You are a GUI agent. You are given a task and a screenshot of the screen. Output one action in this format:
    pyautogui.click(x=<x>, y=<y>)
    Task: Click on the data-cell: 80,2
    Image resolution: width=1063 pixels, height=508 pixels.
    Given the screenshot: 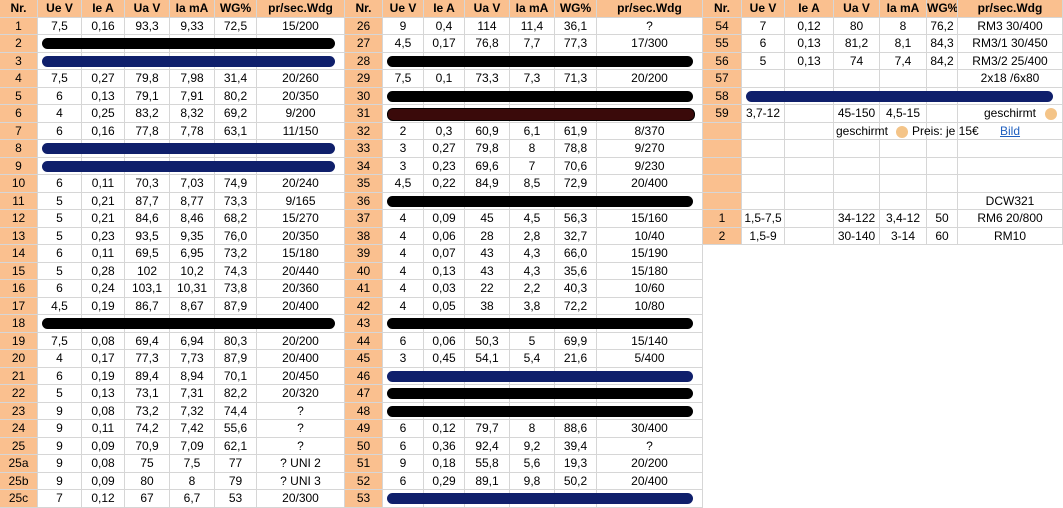 What is the action you would take?
    pyautogui.click(x=236, y=96)
    